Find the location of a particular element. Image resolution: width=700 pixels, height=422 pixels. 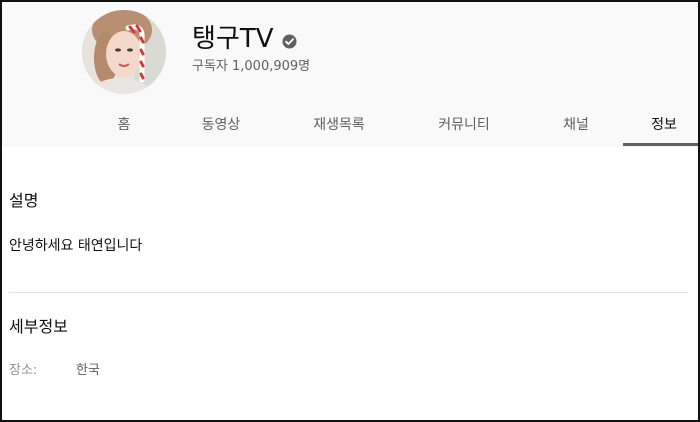

channel-avatar is located at coordinates (124, 52).